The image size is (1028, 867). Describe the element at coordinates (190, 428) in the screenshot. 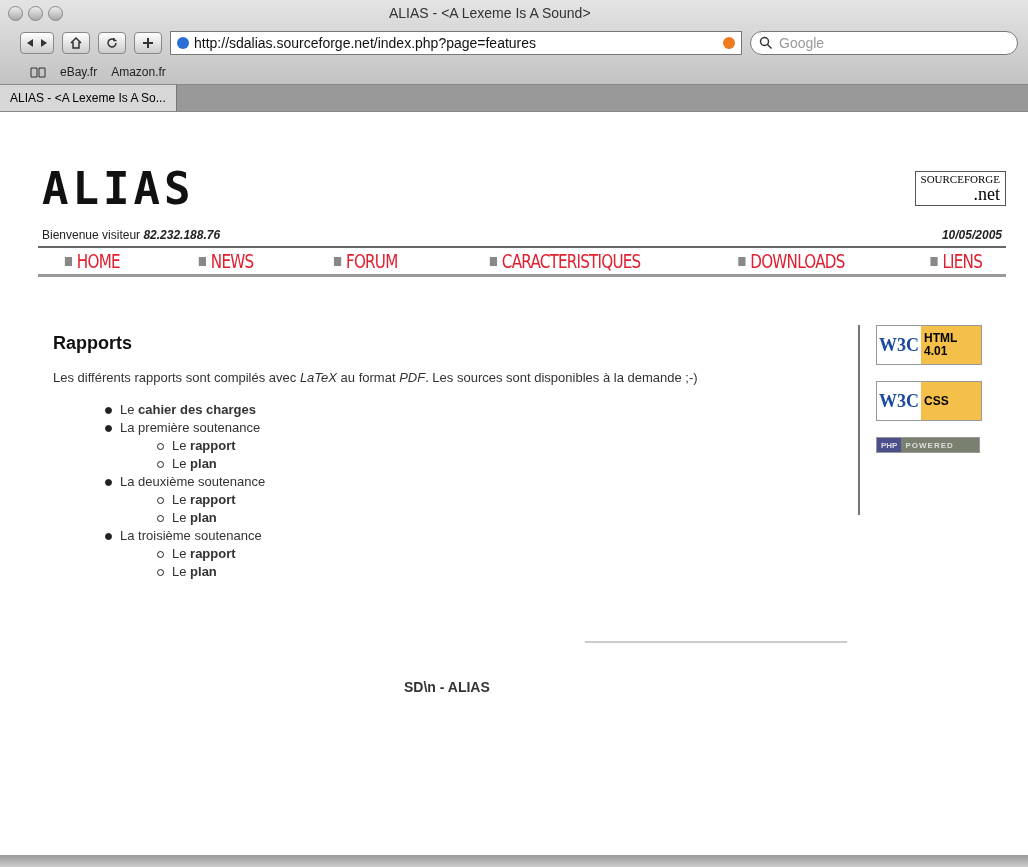

I see `list-item: La première soutenance` at that location.